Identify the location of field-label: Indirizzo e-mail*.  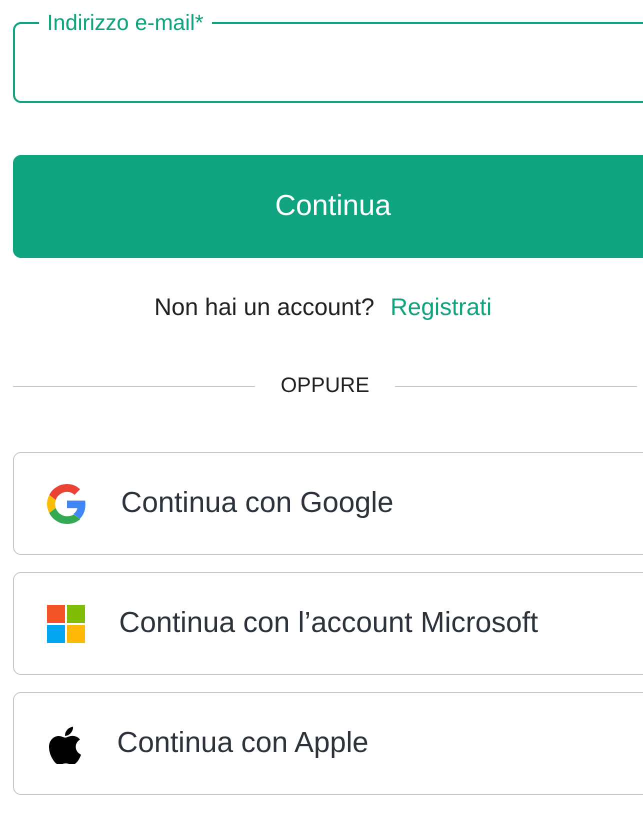
(125, 23).